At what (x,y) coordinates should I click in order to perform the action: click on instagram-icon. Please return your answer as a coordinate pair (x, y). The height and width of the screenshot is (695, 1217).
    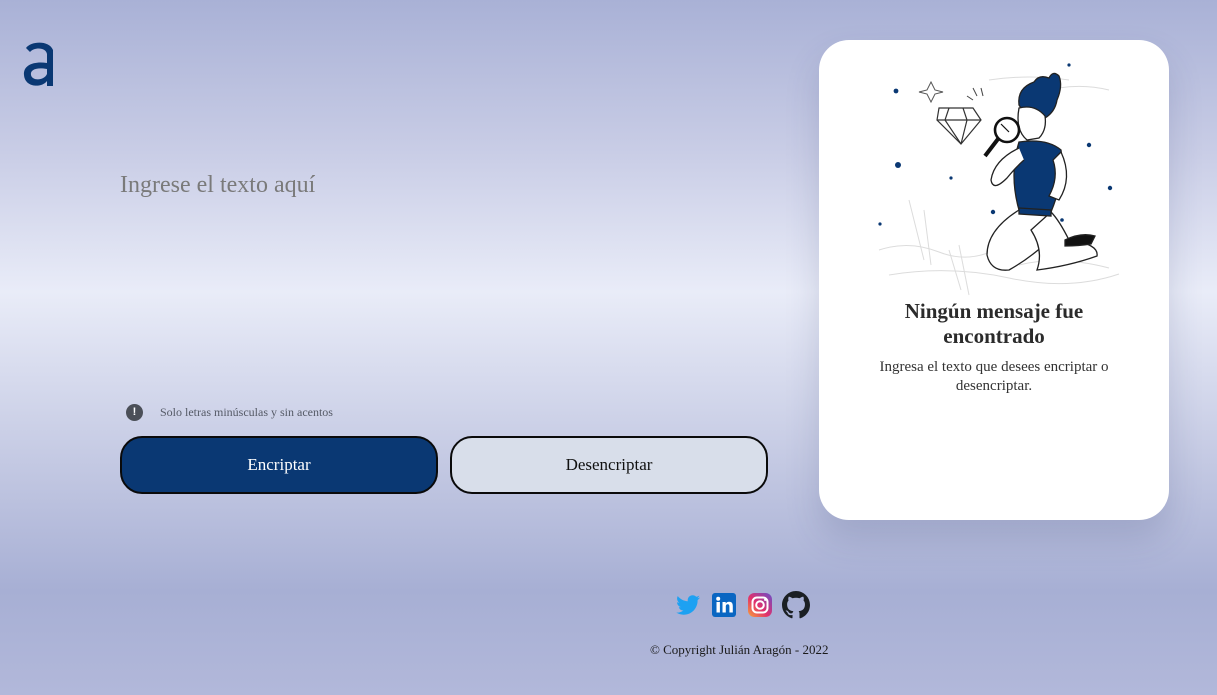
    Looking at the image, I should click on (760, 605).